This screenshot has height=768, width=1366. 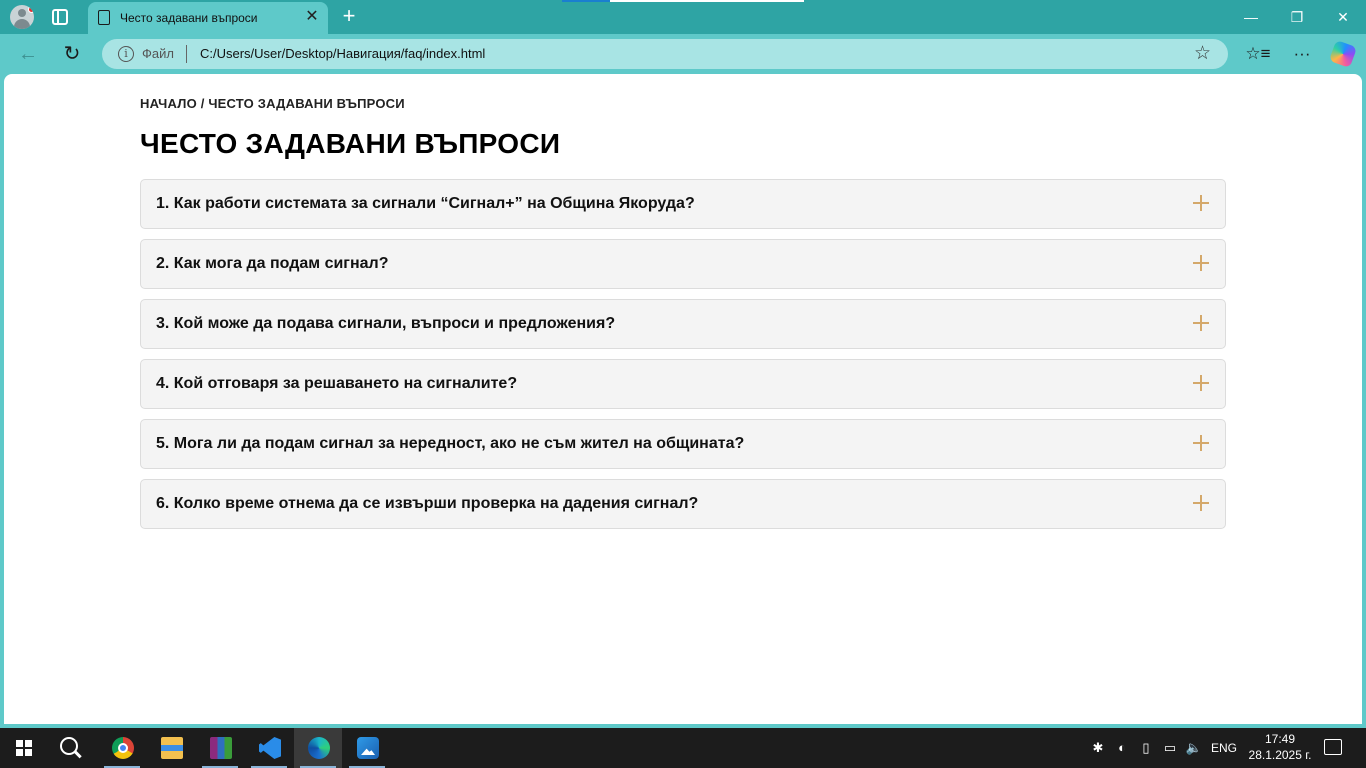 I want to click on favorites-list-icon: ☆≡, so click(x=1258, y=54).